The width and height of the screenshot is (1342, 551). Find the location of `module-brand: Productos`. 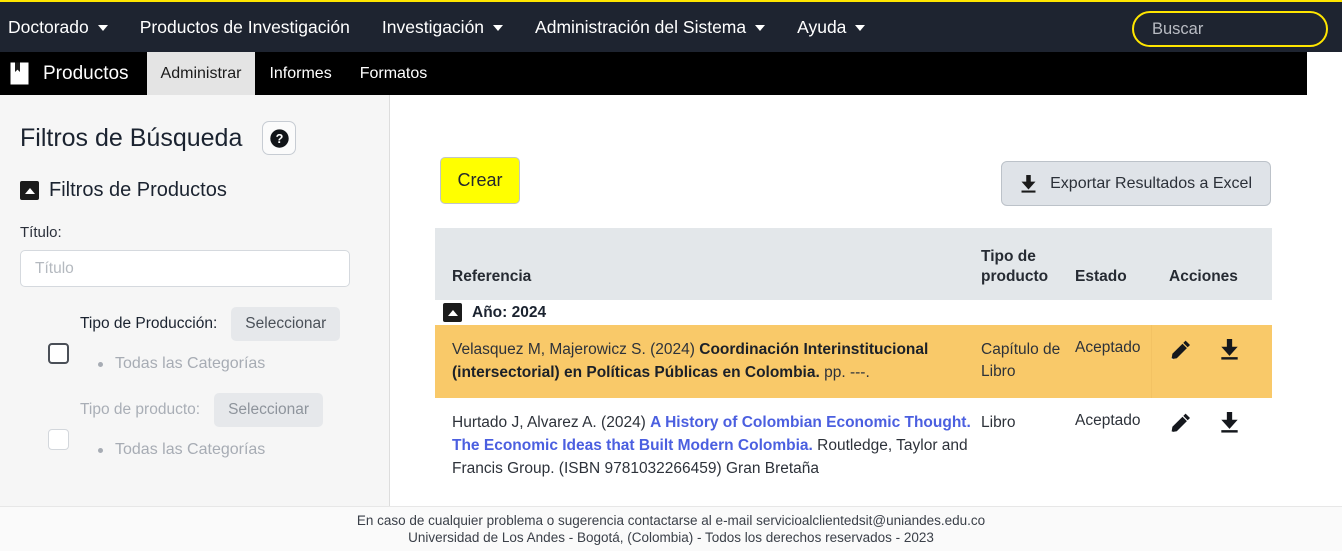

module-brand: Productos is located at coordinates (73, 73).